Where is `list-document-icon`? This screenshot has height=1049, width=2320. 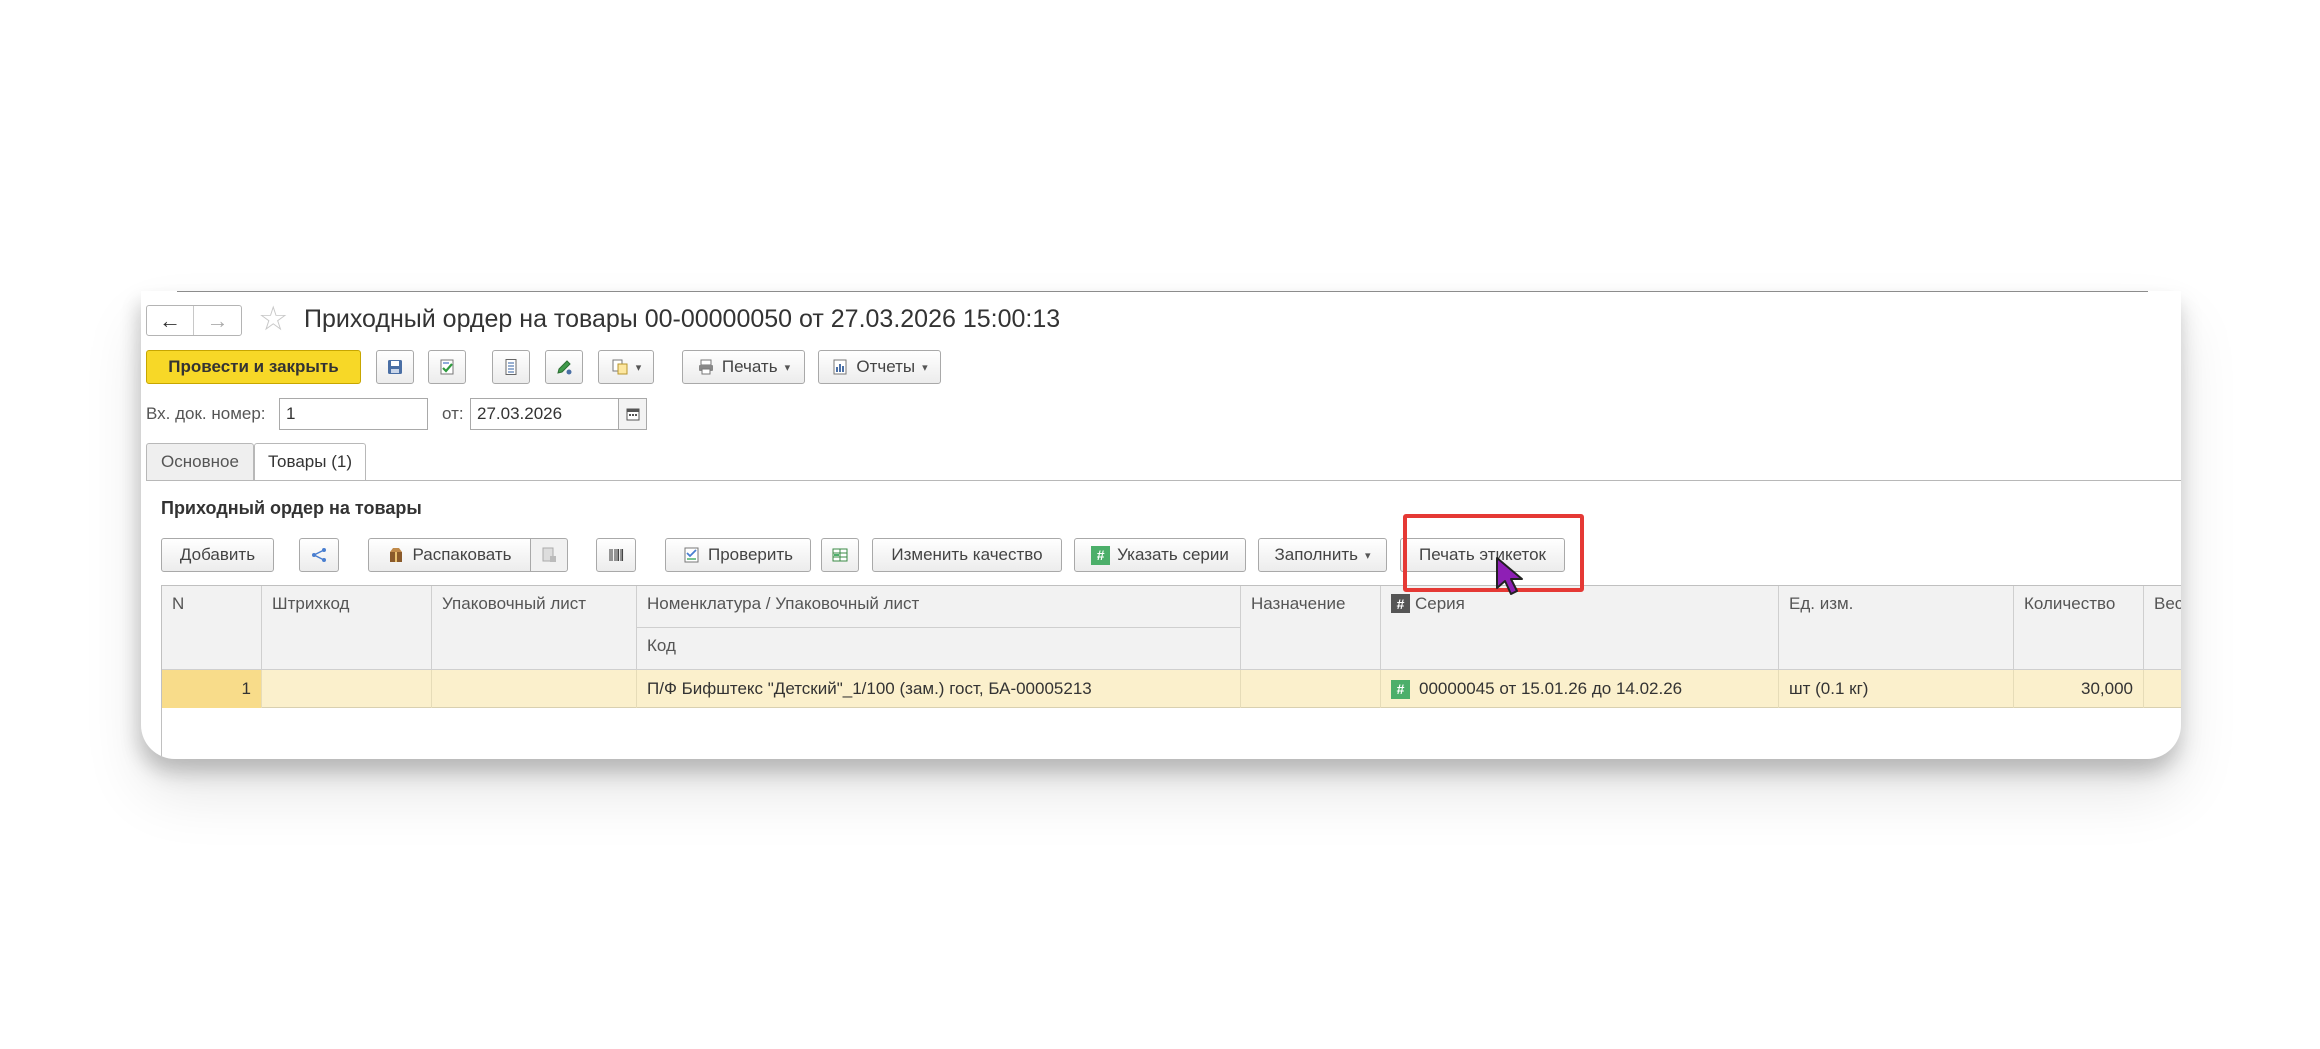
list-document-icon is located at coordinates (511, 367).